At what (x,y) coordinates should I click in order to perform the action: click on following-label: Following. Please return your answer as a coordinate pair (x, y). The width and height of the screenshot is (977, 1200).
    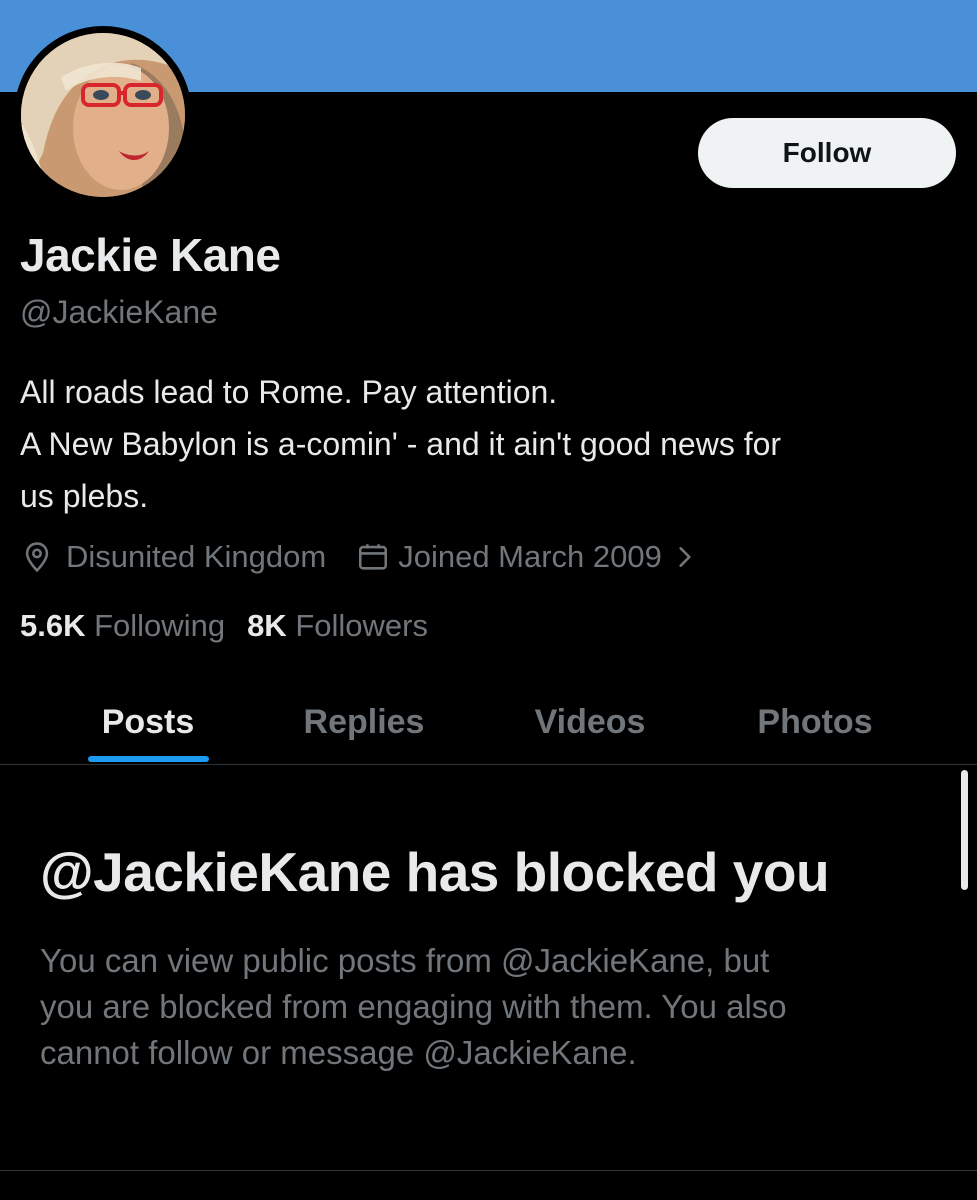
    Looking at the image, I should click on (160, 625).